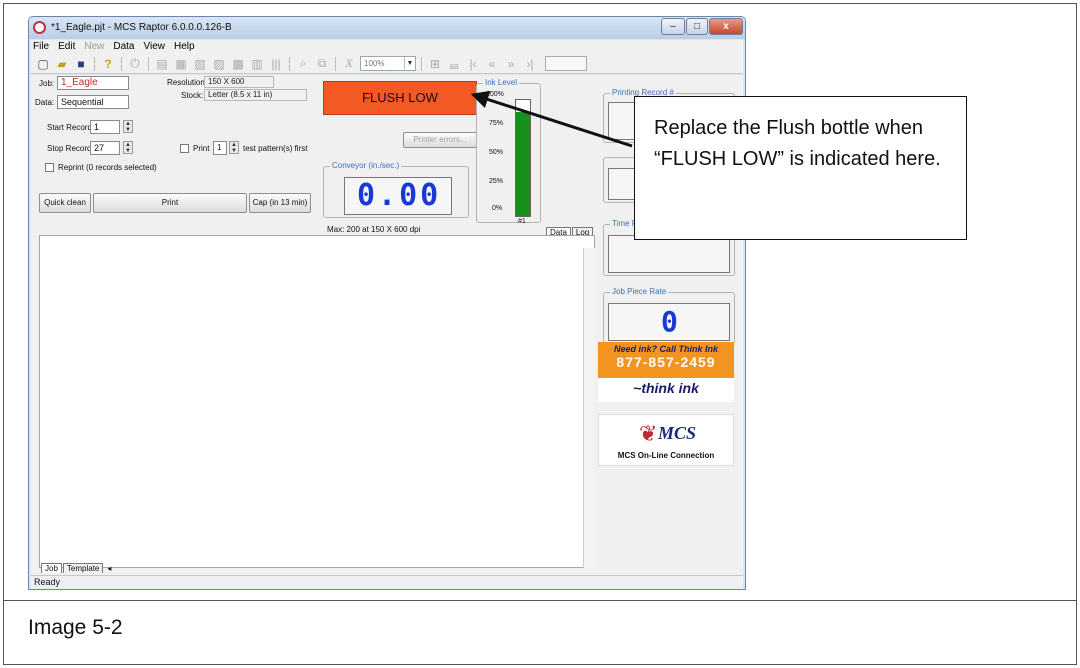 The width and height of the screenshot is (1080, 668). Describe the element at coordinates (170, 203) in the screenshot. I see `print-button: Print` at that location.